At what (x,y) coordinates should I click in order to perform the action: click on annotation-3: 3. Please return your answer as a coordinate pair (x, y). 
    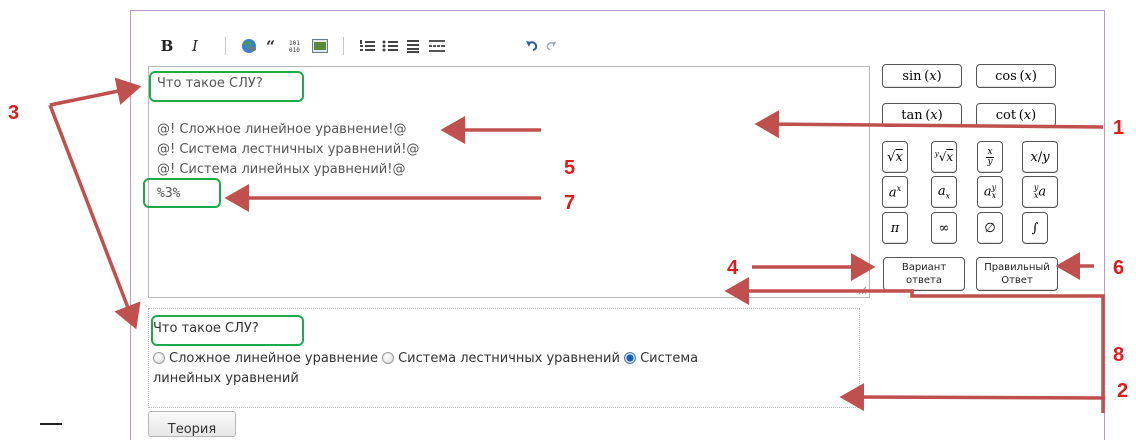
    Looking at the image, I should click on (14, 113).